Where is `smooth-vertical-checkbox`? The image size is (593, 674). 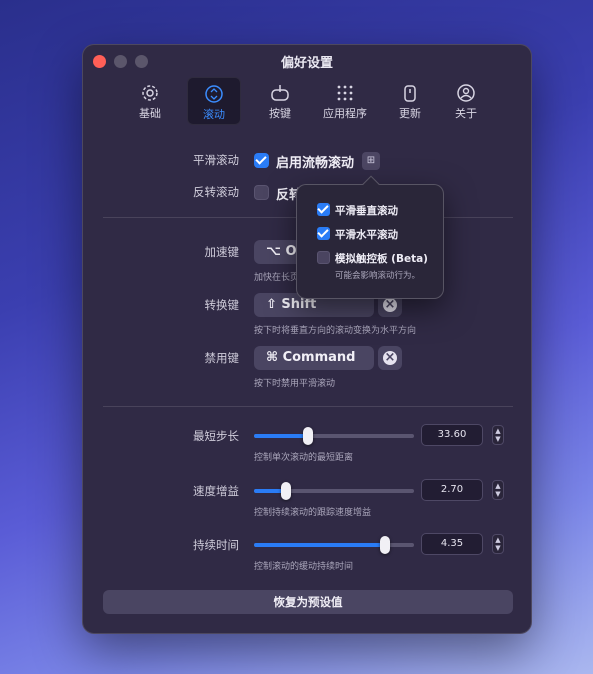
smooth-vertical-checkbox is located at coordinates (323, 209).